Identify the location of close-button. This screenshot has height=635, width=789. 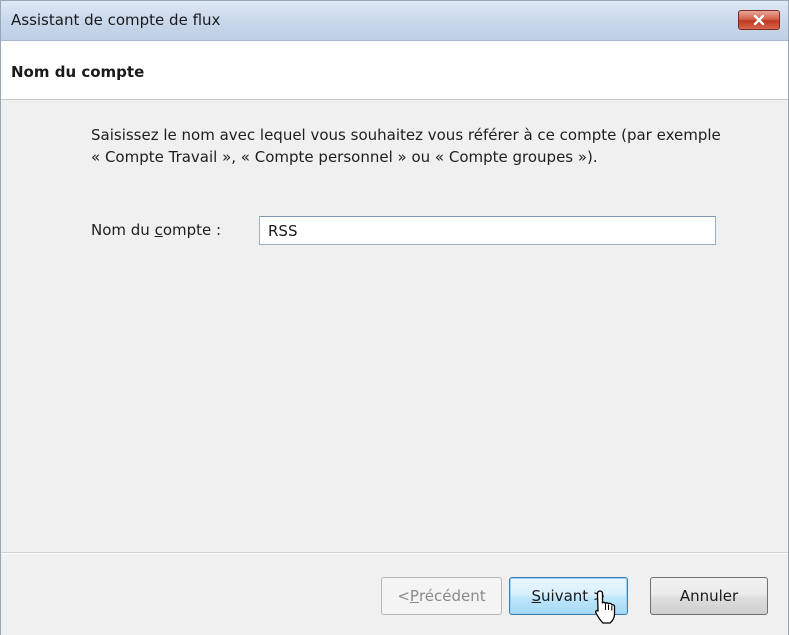
(759, 20).